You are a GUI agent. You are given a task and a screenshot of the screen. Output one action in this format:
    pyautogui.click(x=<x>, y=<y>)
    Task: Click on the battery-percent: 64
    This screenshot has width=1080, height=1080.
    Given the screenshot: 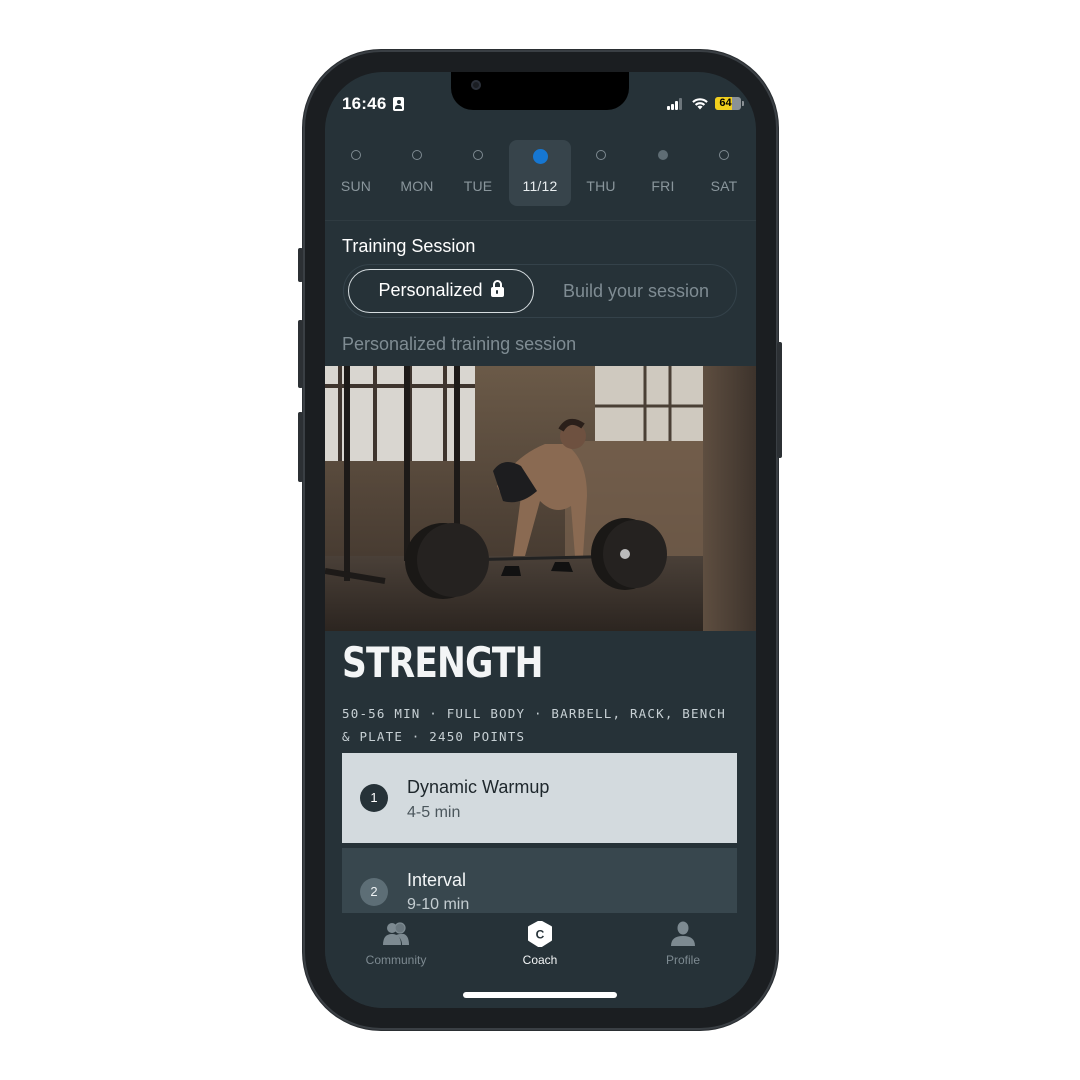 What is the action you would take?
    pyautogui.click(x=725, y=103)
    